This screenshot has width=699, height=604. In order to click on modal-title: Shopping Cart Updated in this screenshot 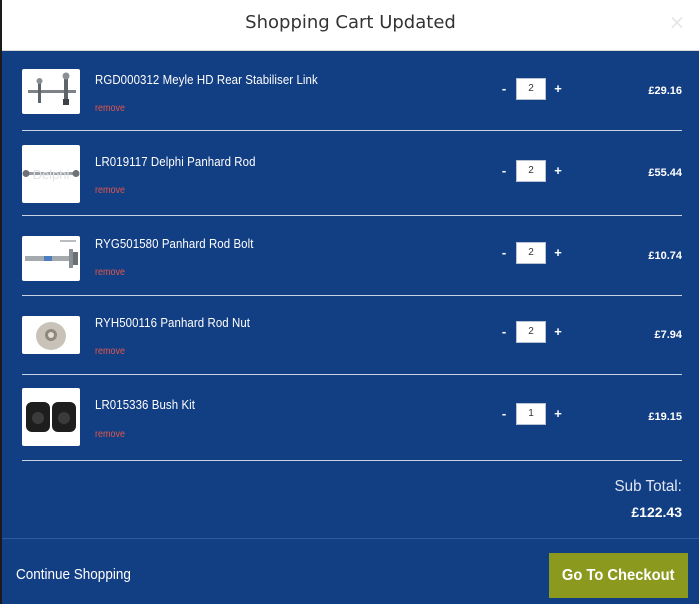, I will do `click(350, 22)`.